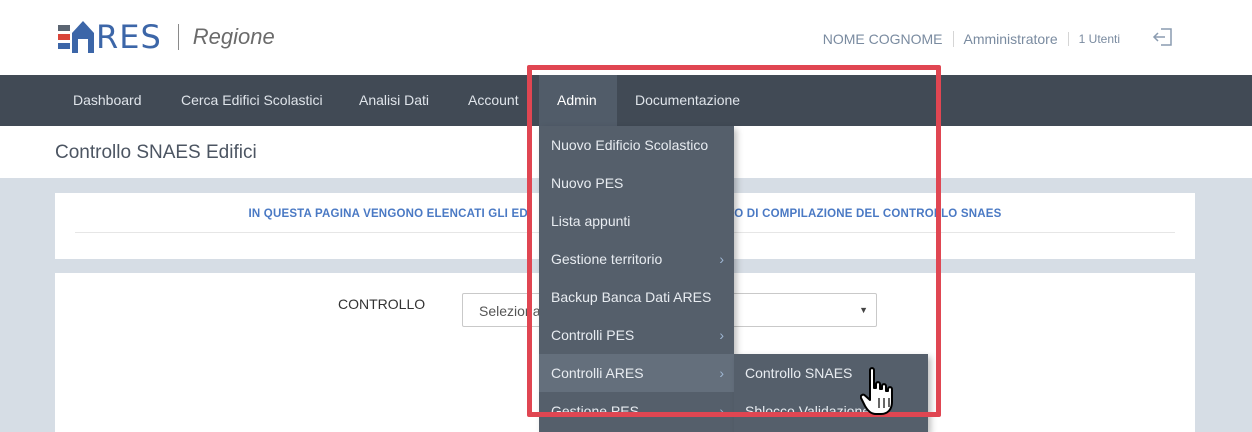 The width and height of the screenshot is (1252, 432). What do you see at coordinates (1098, 39) in the screenshot?
I see `users-count: 1 Utenti` at bounding box center [1098, 39].